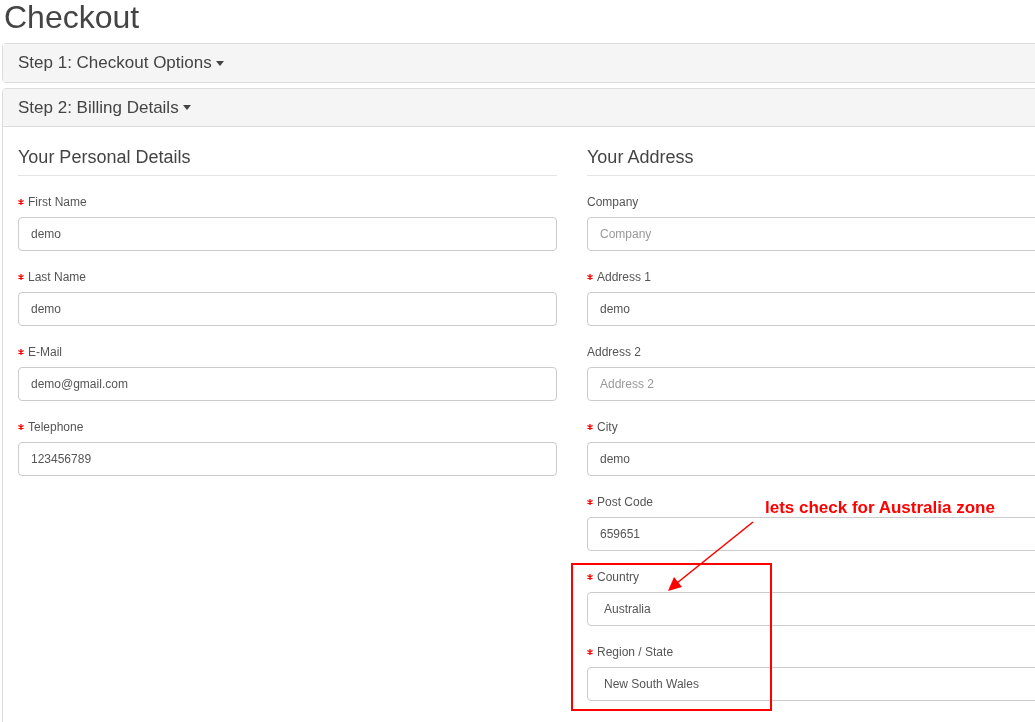 The width and height of the screenshot is (1035, 722). What do you see at coordinates (811, 533) in the screenshot?
I see `input-field: 659651` at bounding box center [811, 533].